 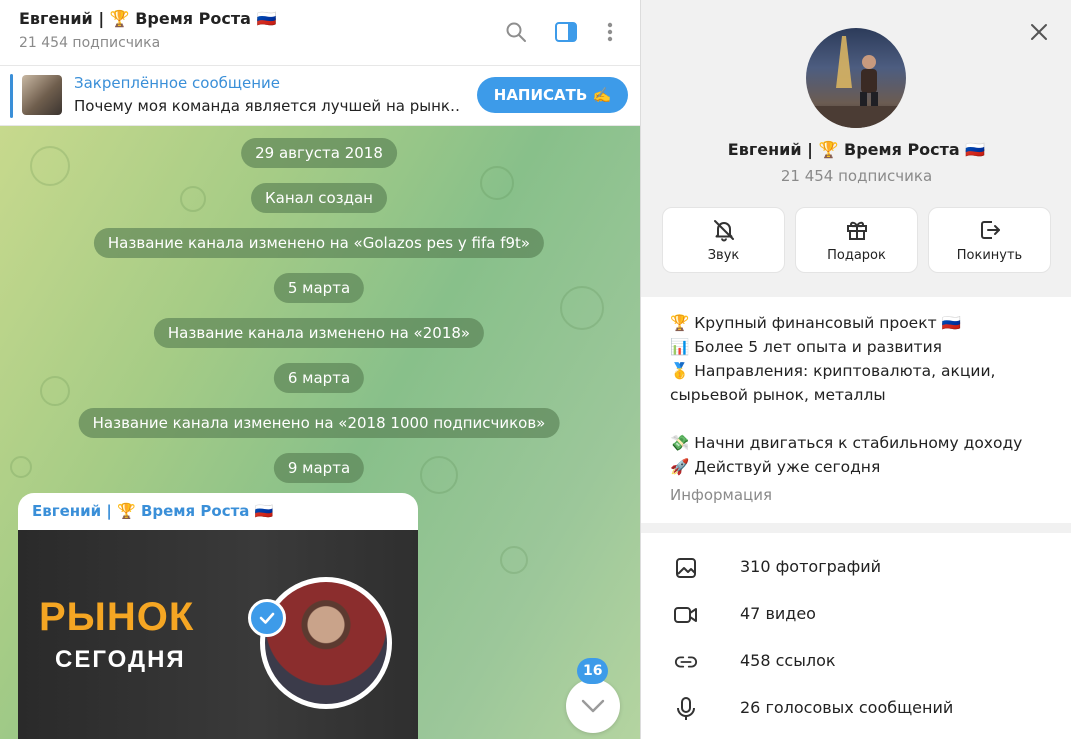 I want to click on more-vertical-icon, so click(x=610, y=32).